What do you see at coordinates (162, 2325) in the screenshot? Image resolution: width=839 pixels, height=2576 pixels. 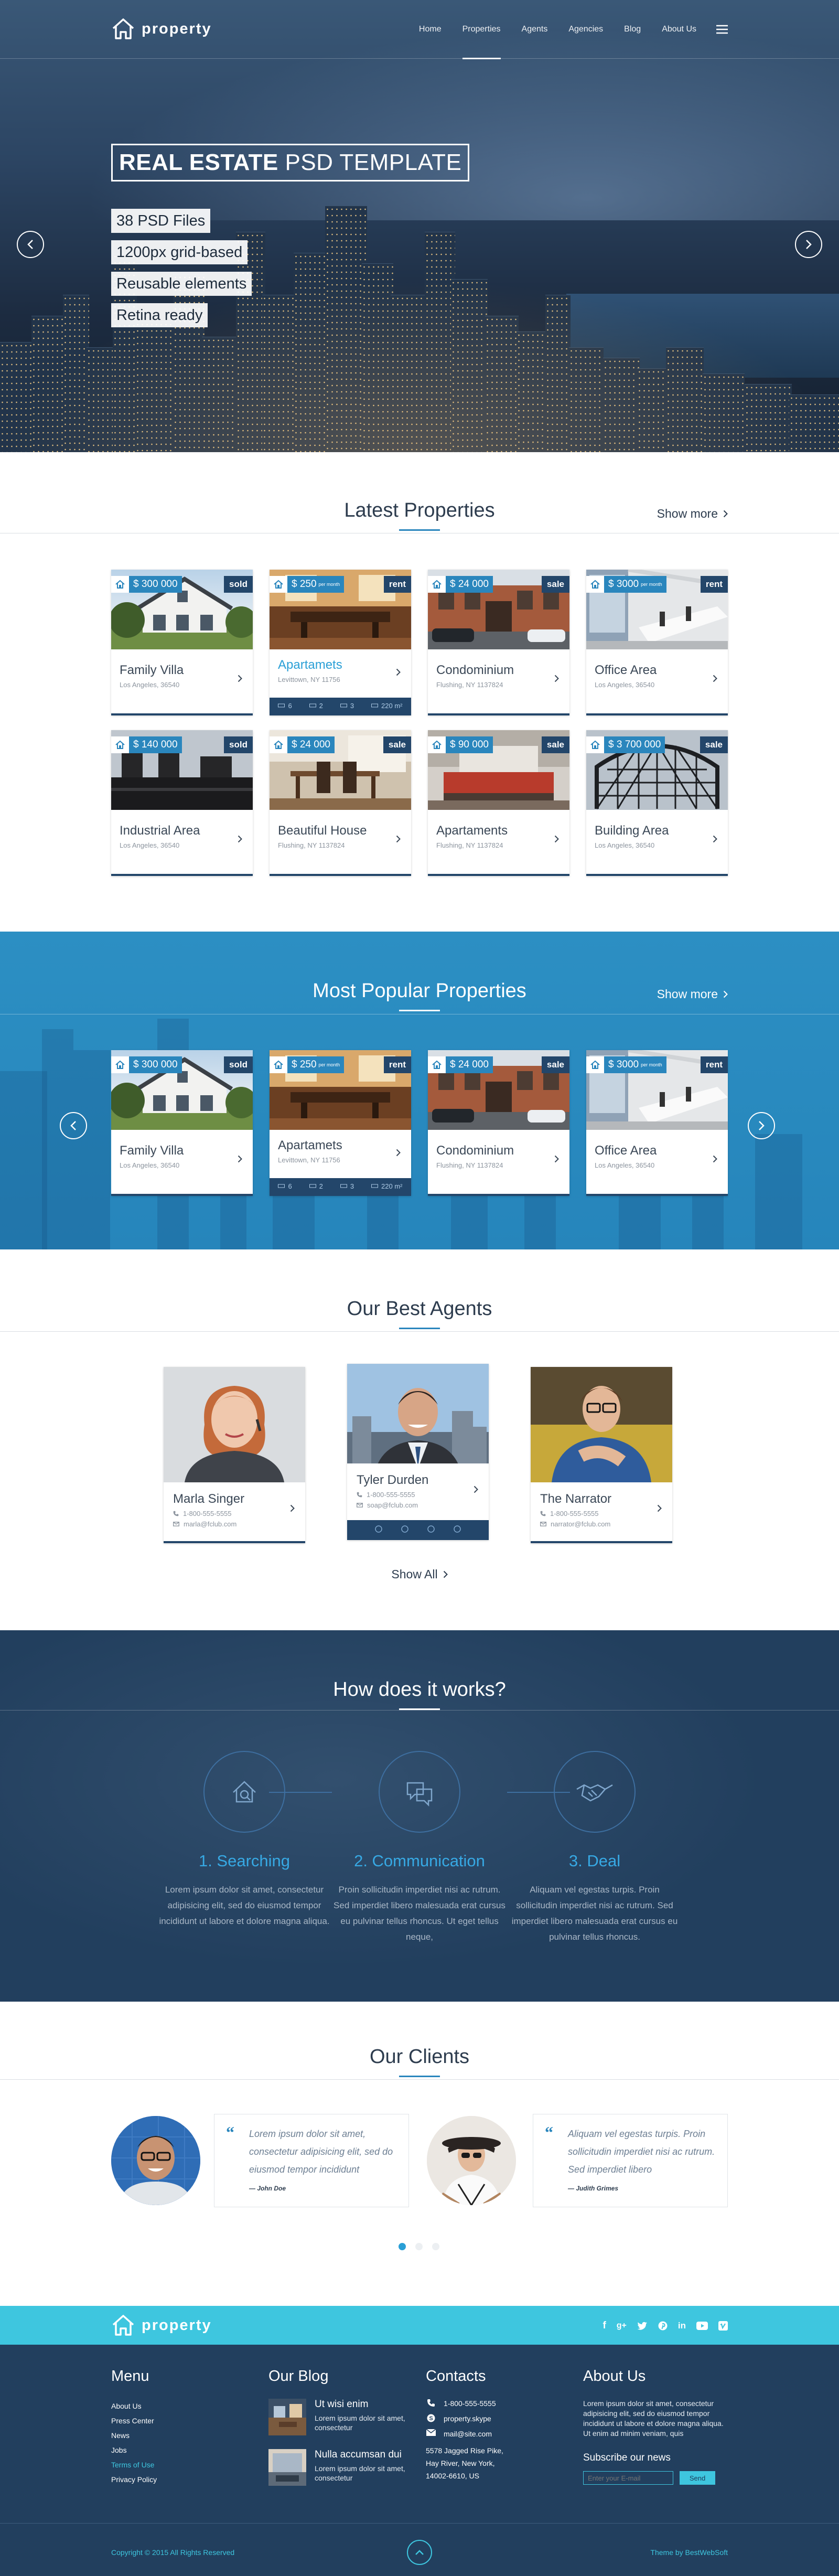 I see `footer-logo: property` at bounding box center [162, 2325].